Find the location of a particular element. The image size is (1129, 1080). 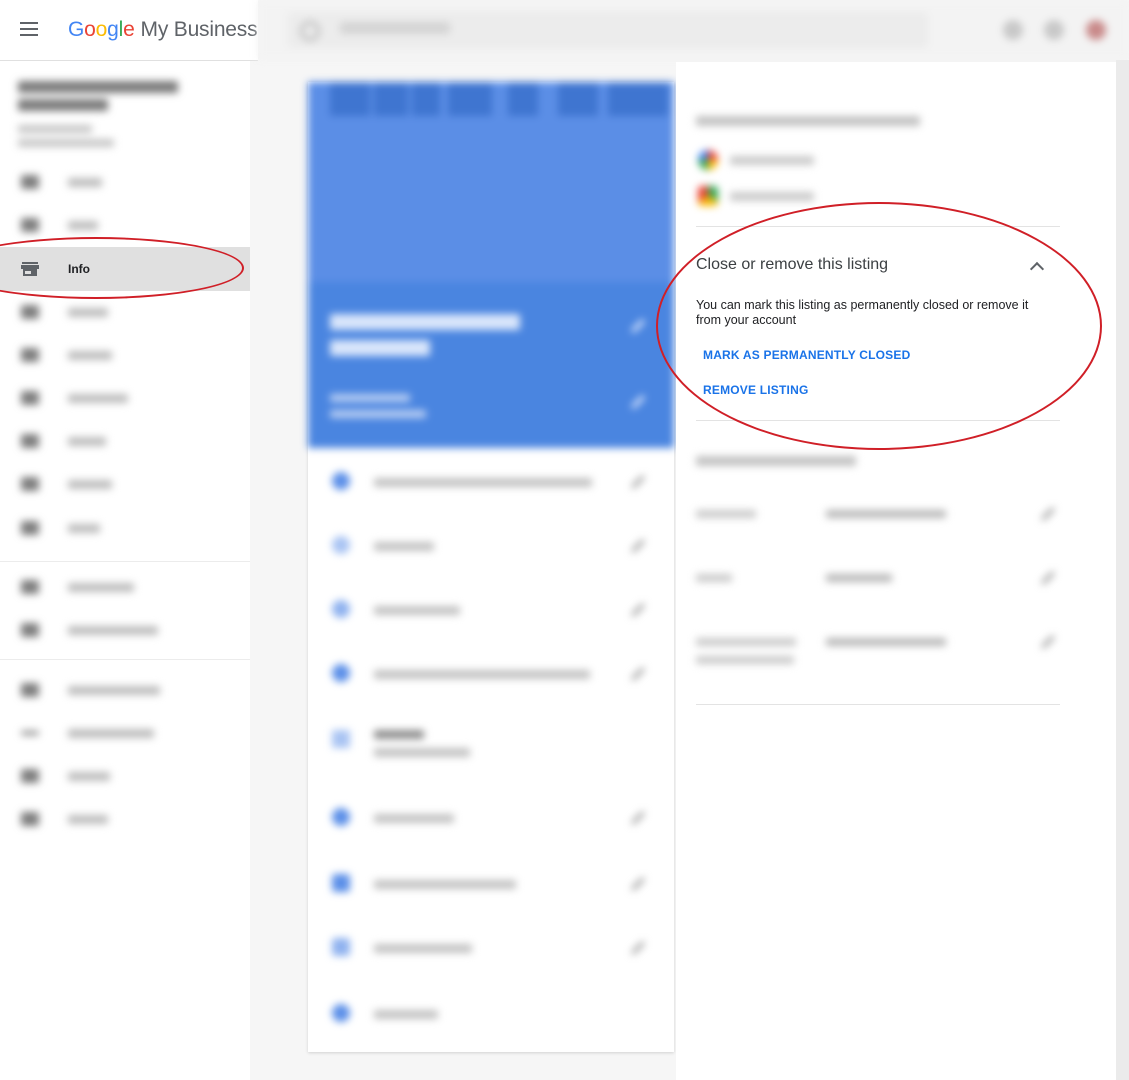

website-row is located at coordinates (491, 674).